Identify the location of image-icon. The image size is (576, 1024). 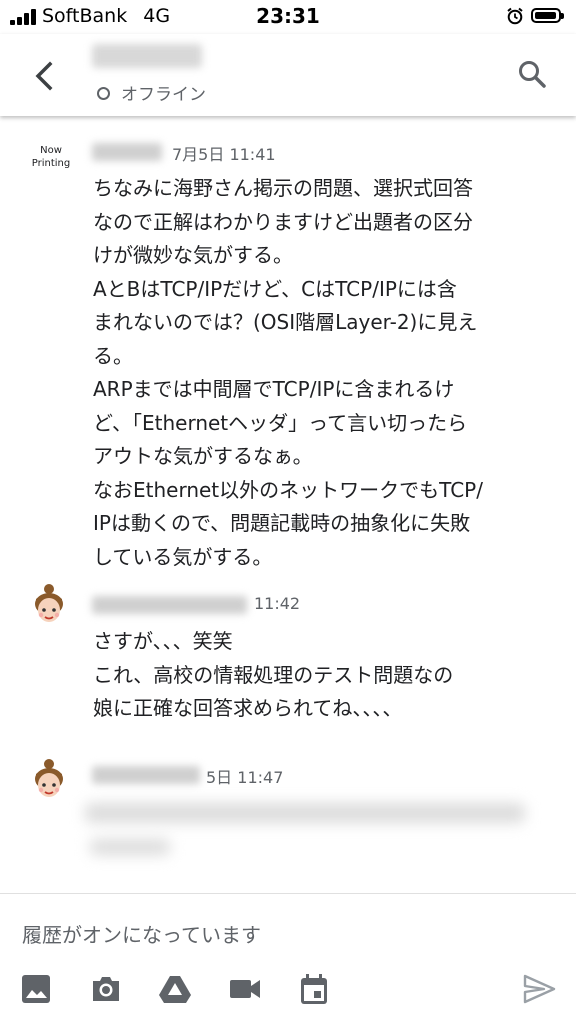
(36, 989).